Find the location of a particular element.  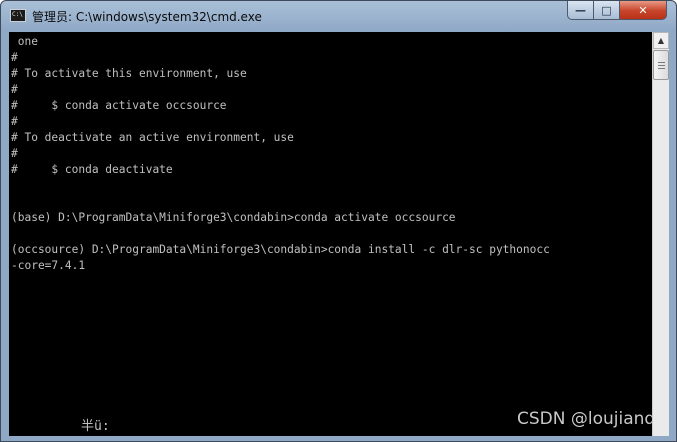

window-title: 管理员: C:\windows\system32\cmd.exe is located at coordinates (147, 17).